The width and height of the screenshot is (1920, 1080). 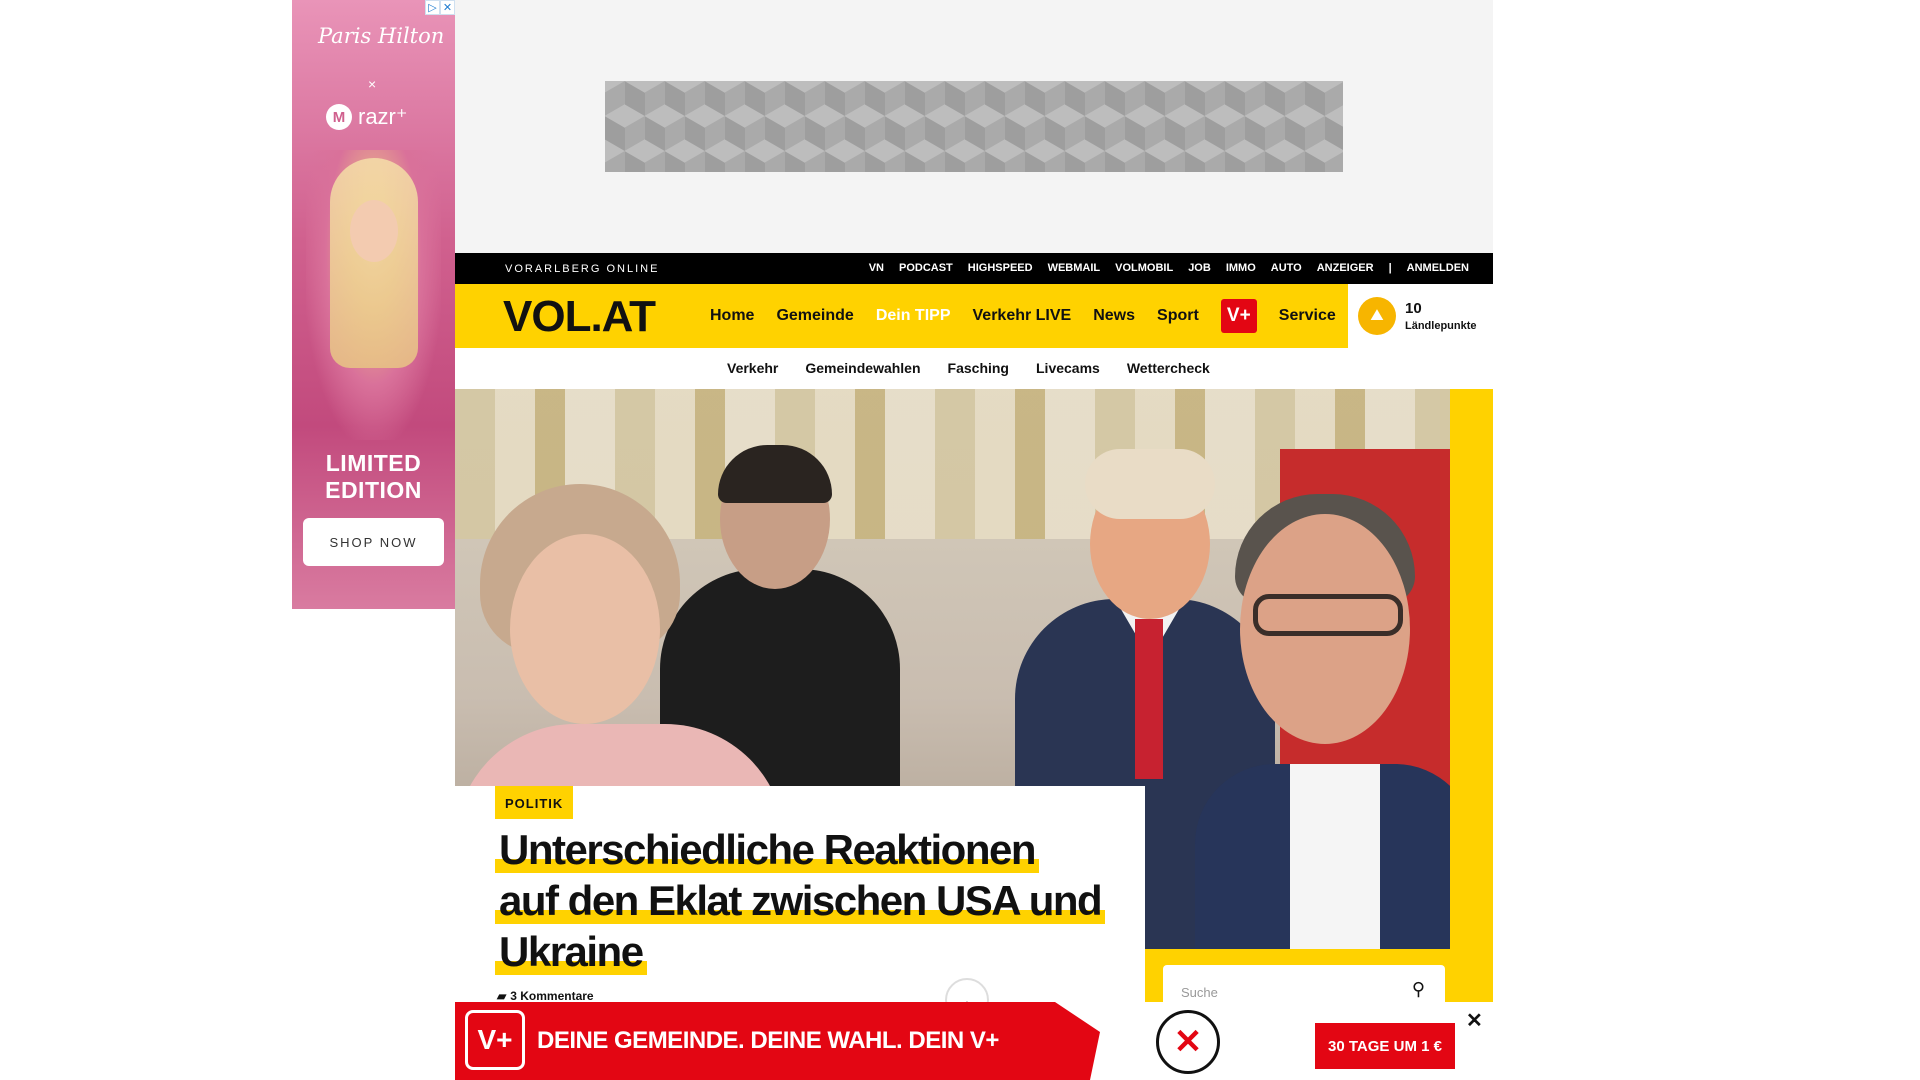 What do you see at coordinates (383, 116) in the screenshot?
I see `ad-product-name: razr⁺` at bounding box center [383, 116].